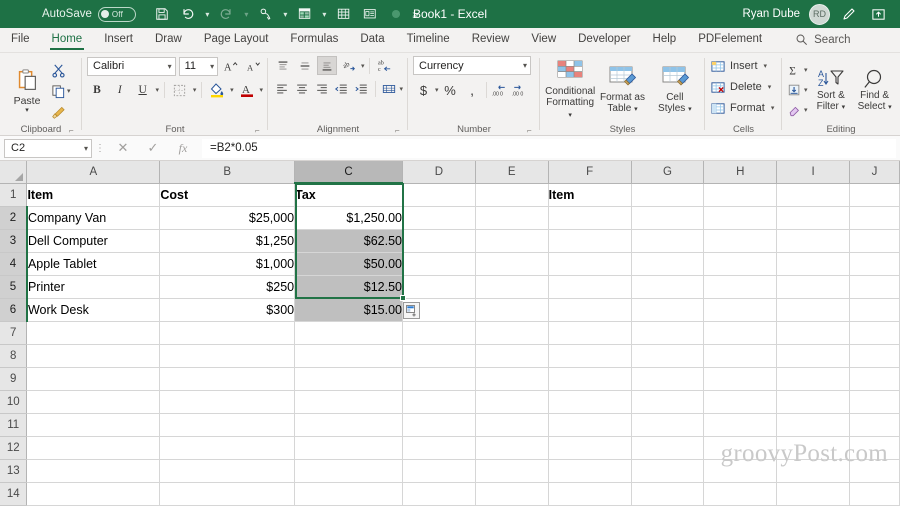 Image resolution: width=900 pixels, height=512 pixels. What do you see at coordinates (806, 90) in the screenshot?
I see `fill-dropdown-icon: ▾` at bounding box center [806, 90].